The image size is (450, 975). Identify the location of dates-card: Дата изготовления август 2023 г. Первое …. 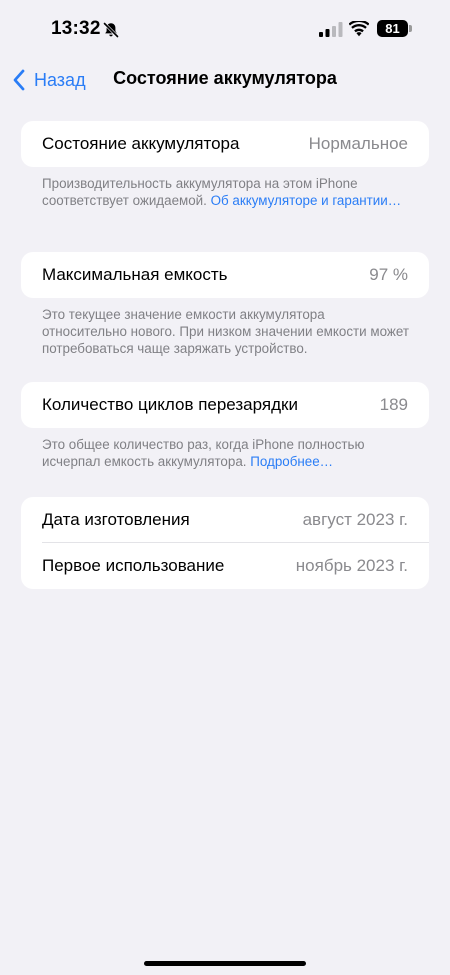
(225, 543).